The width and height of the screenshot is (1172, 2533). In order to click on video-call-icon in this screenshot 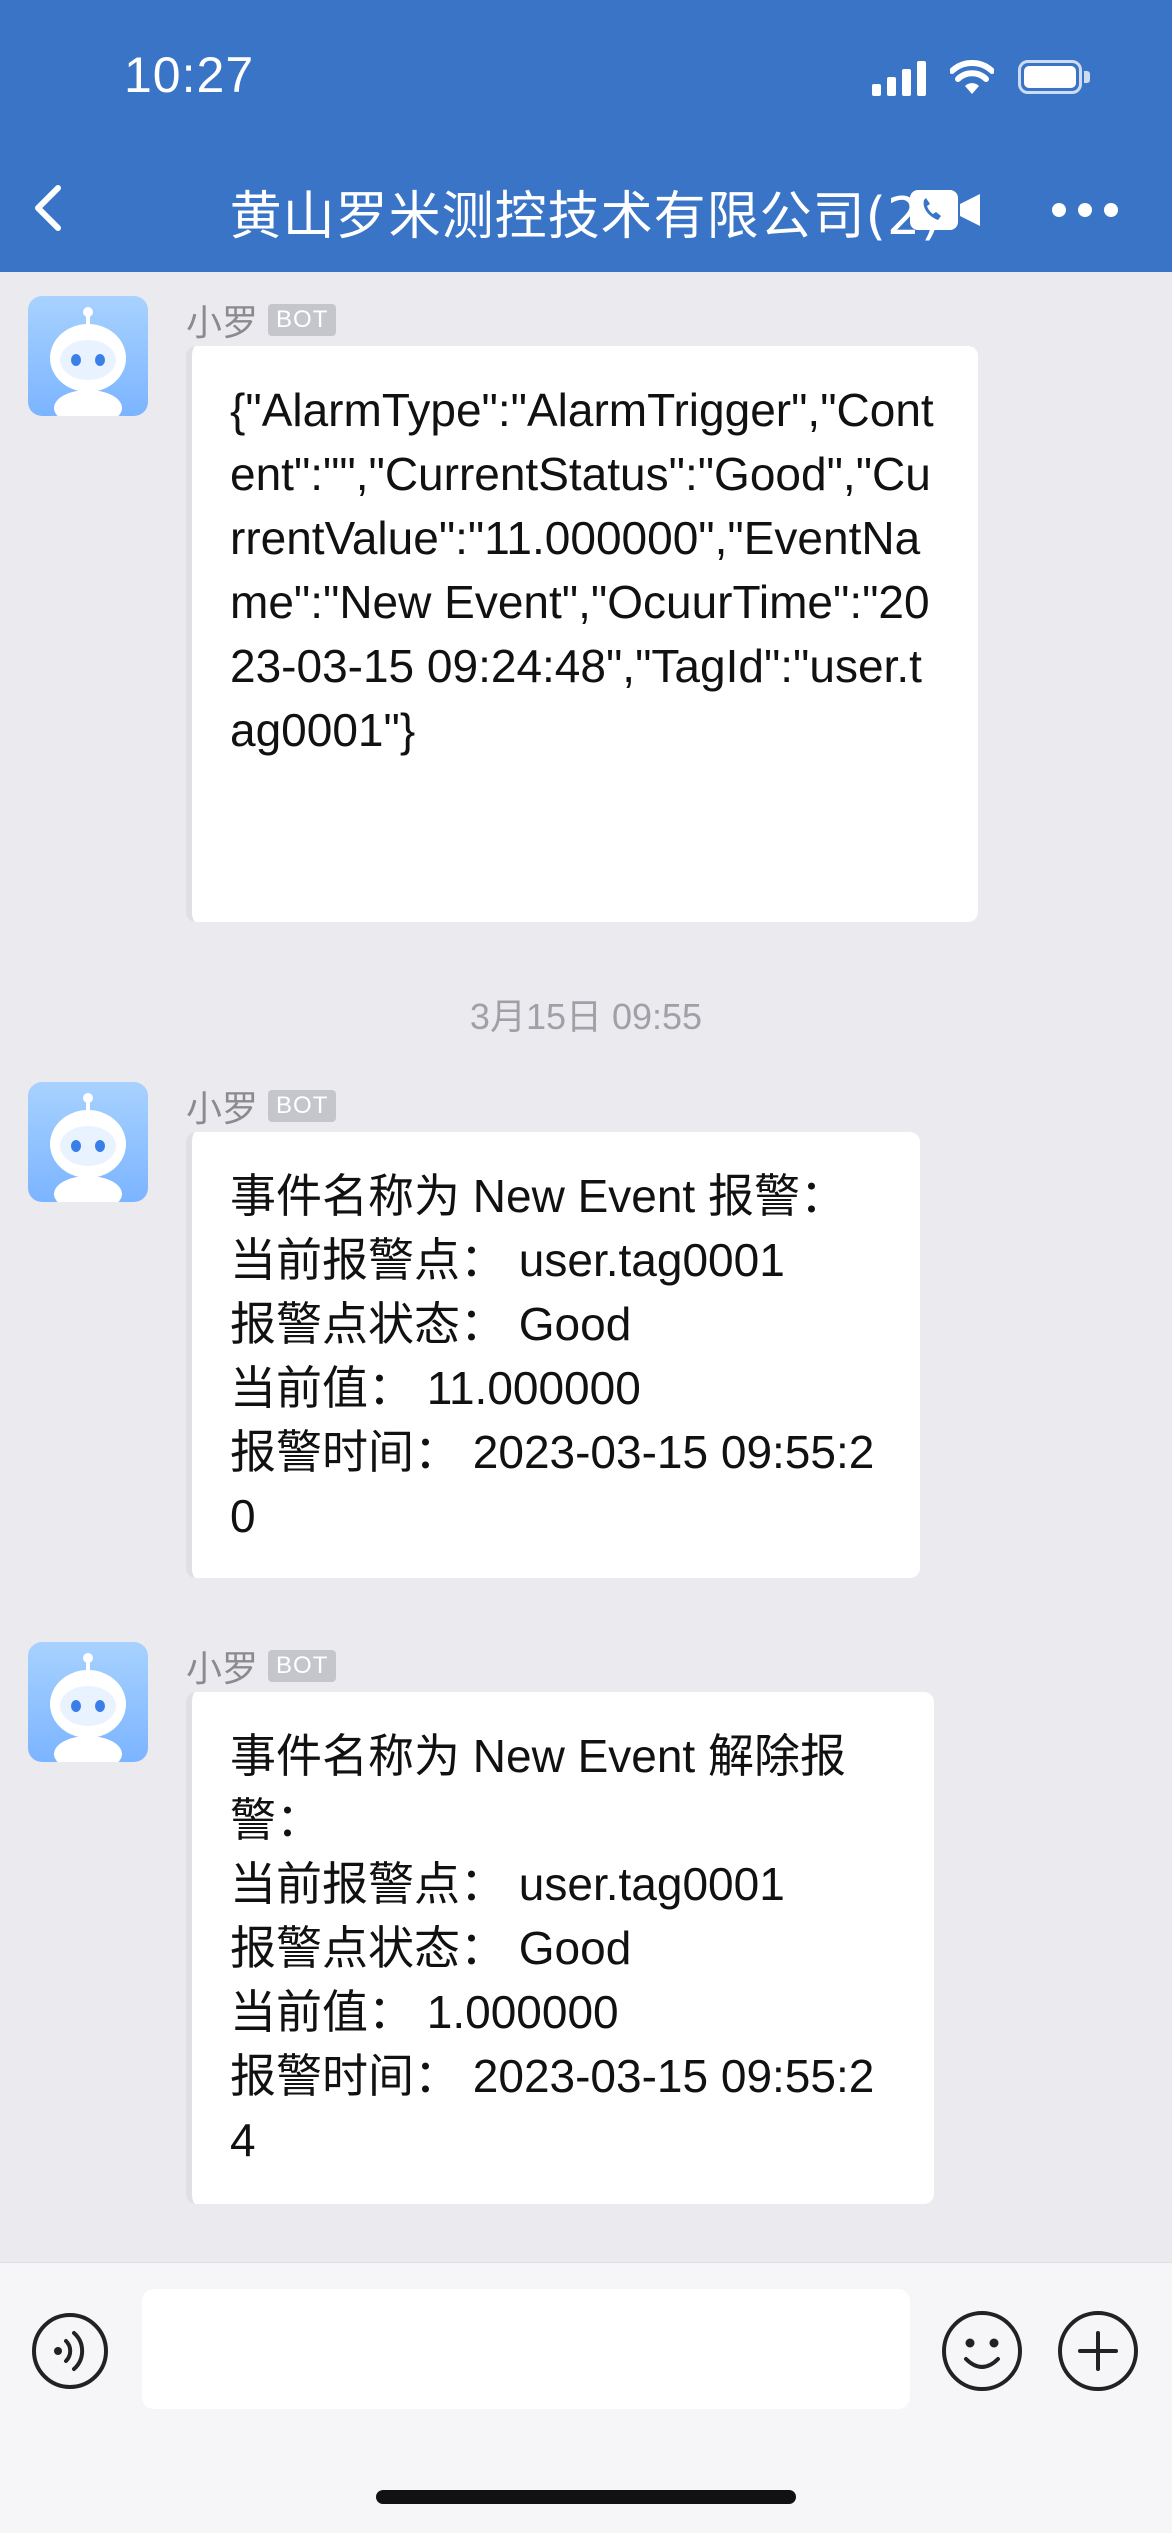, I will do `click(945, 210)`.